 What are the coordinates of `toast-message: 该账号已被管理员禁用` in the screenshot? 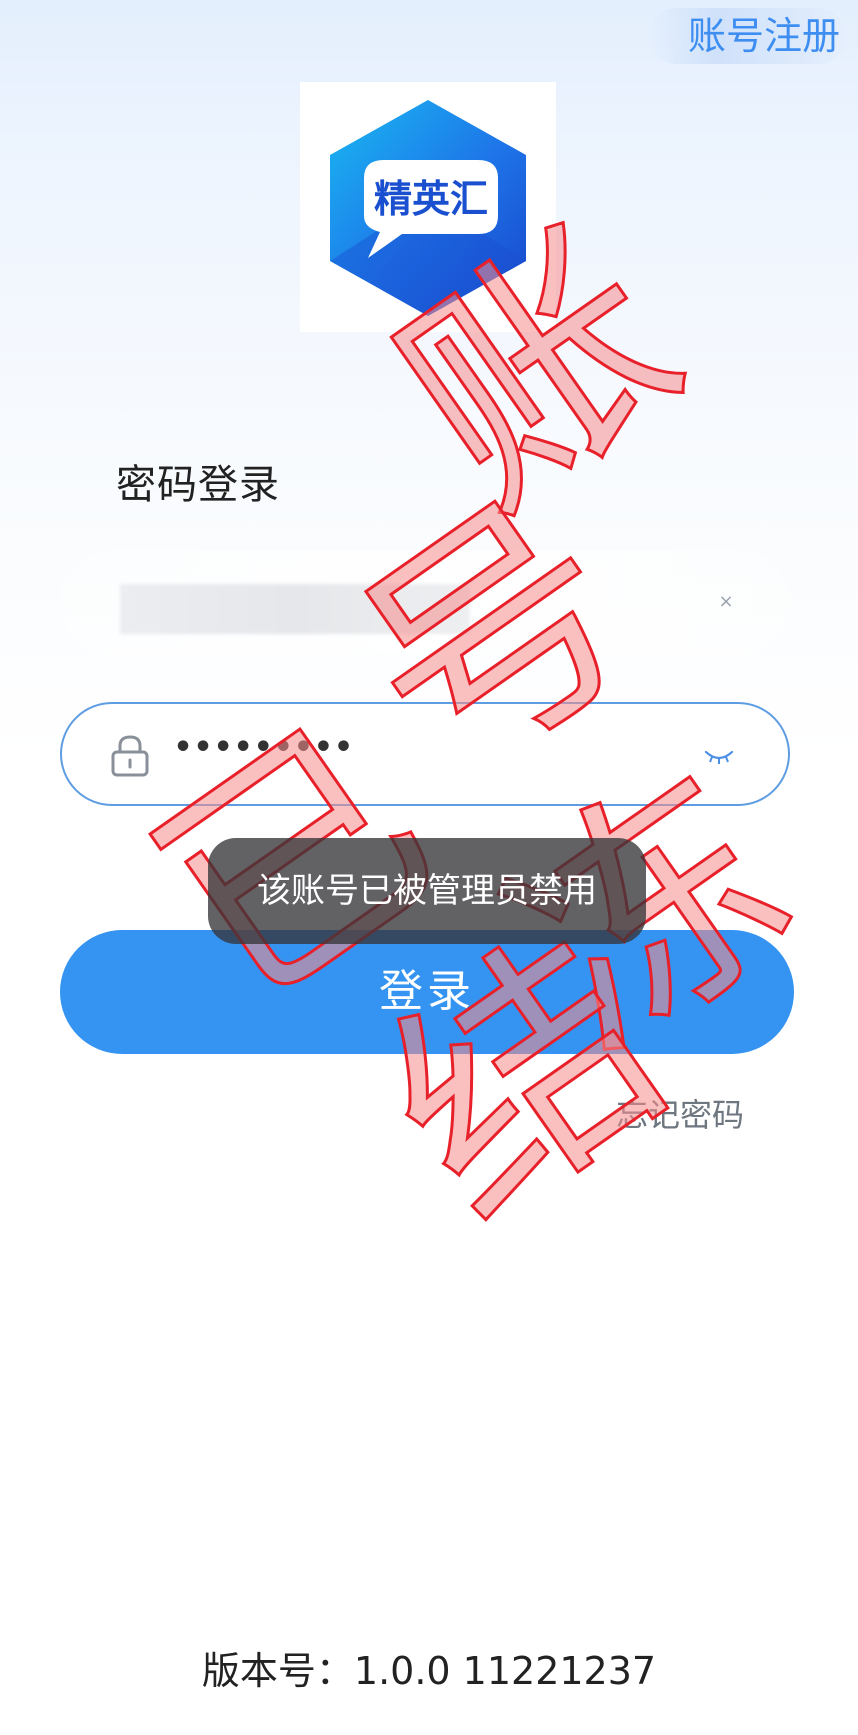 It's located at (427, 891).